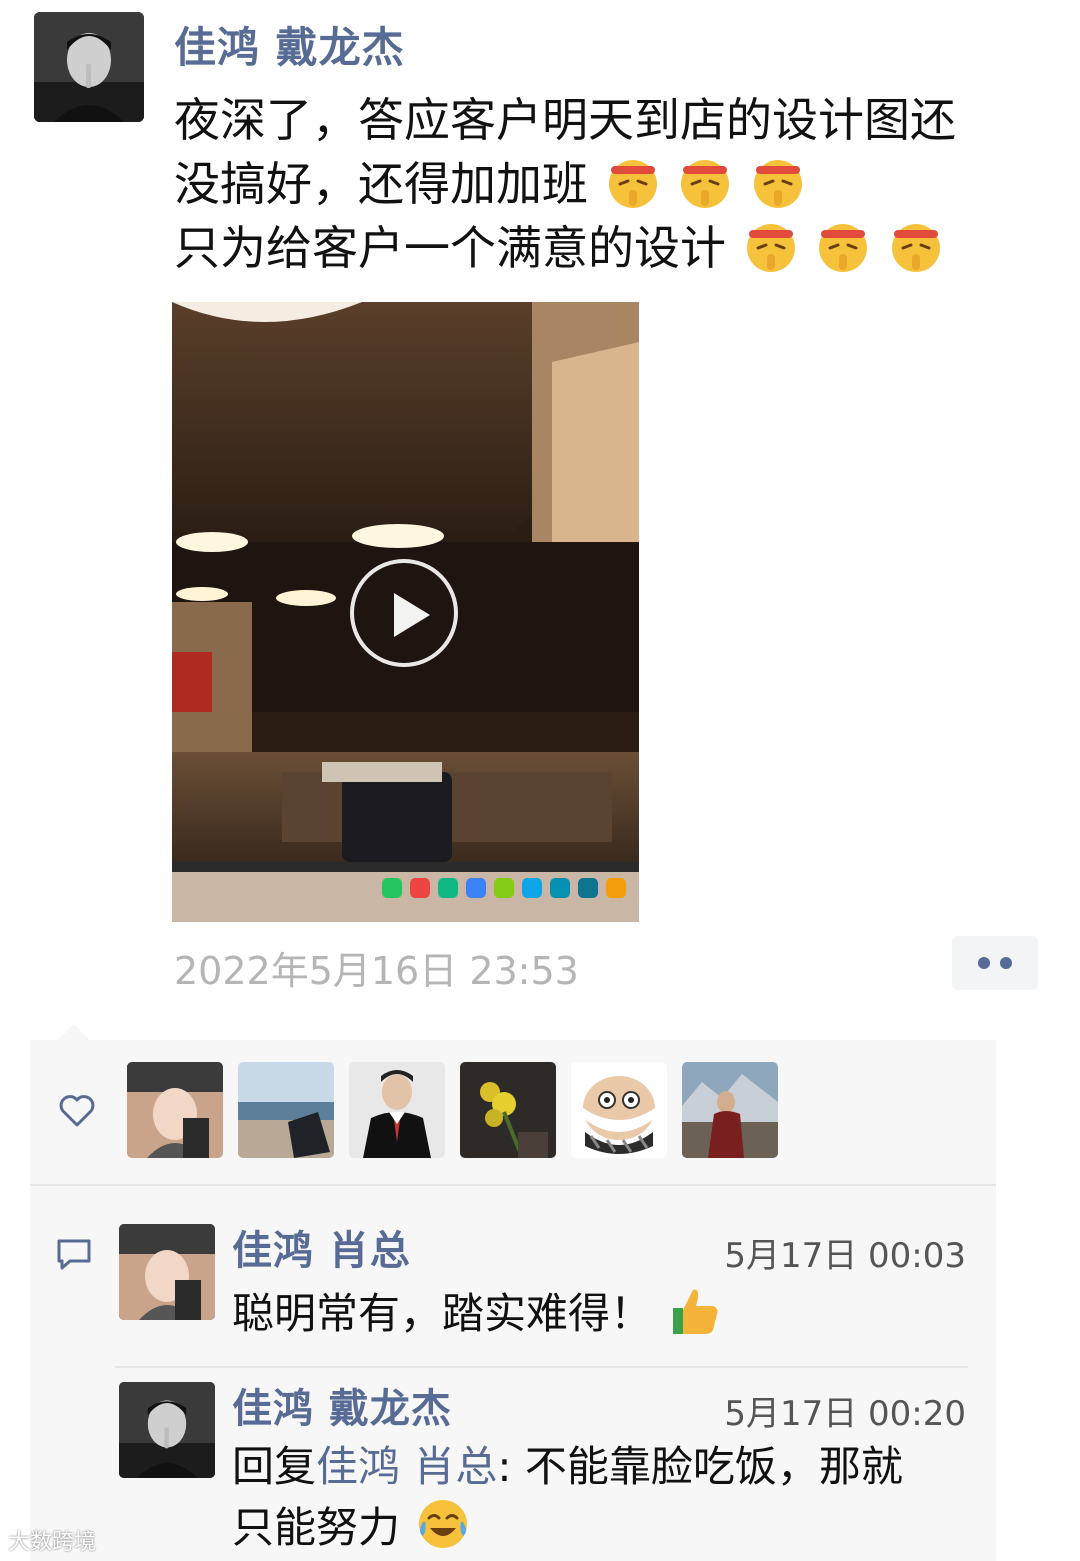 This screenshot has height=1561, width=1080. What do you see at coordinates (289, 44) in the screenshot?
I see `poster-name: 佳鸿 戴龙杰` at bounding box center [289, 44].